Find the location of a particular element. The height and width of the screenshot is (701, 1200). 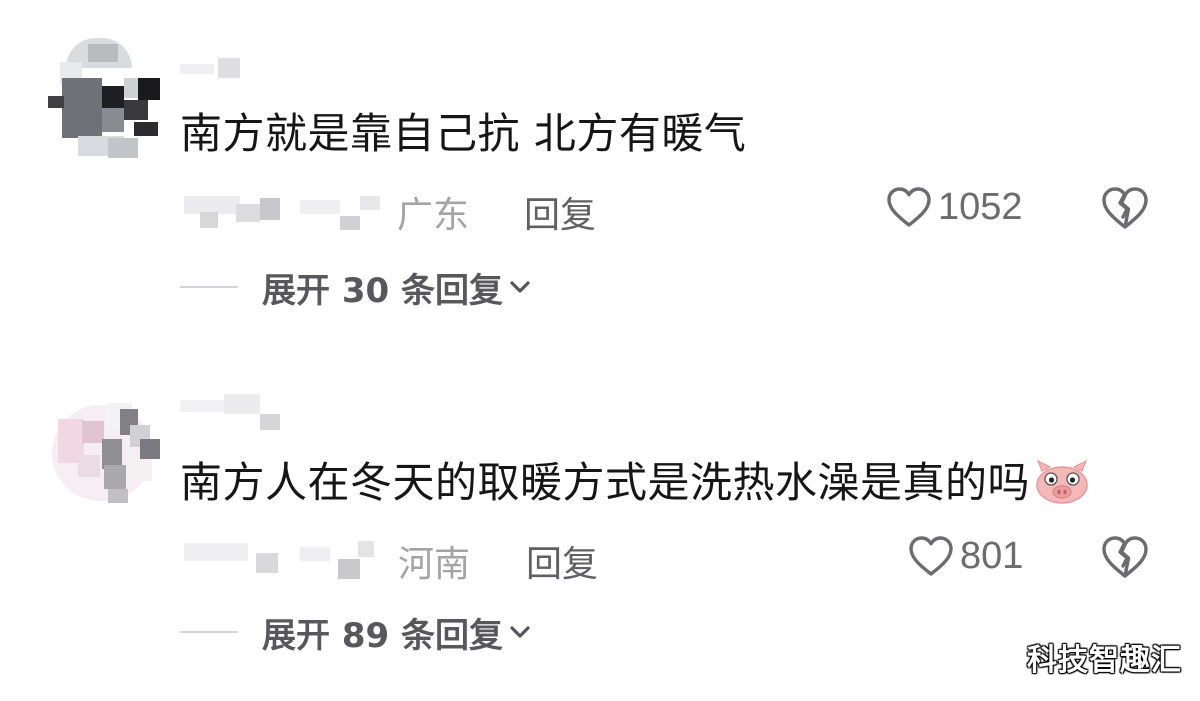

location-label: 河南 is located at coordinates (434, 564).